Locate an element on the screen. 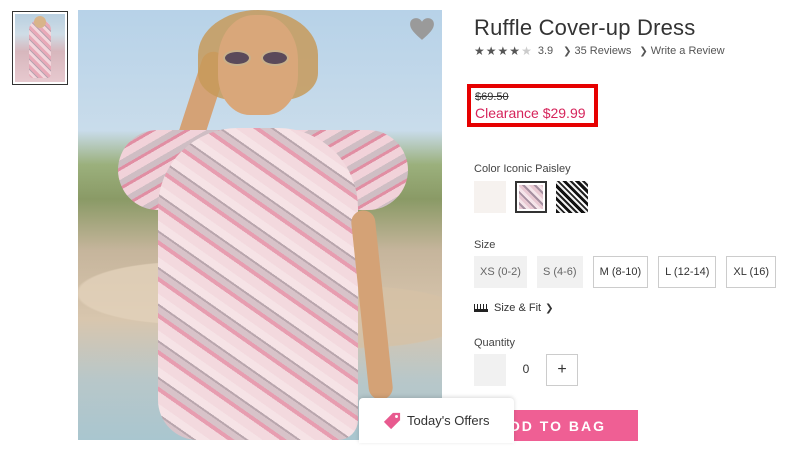  size-fit-label: Size & Fit is located at coordinates (518, 308).